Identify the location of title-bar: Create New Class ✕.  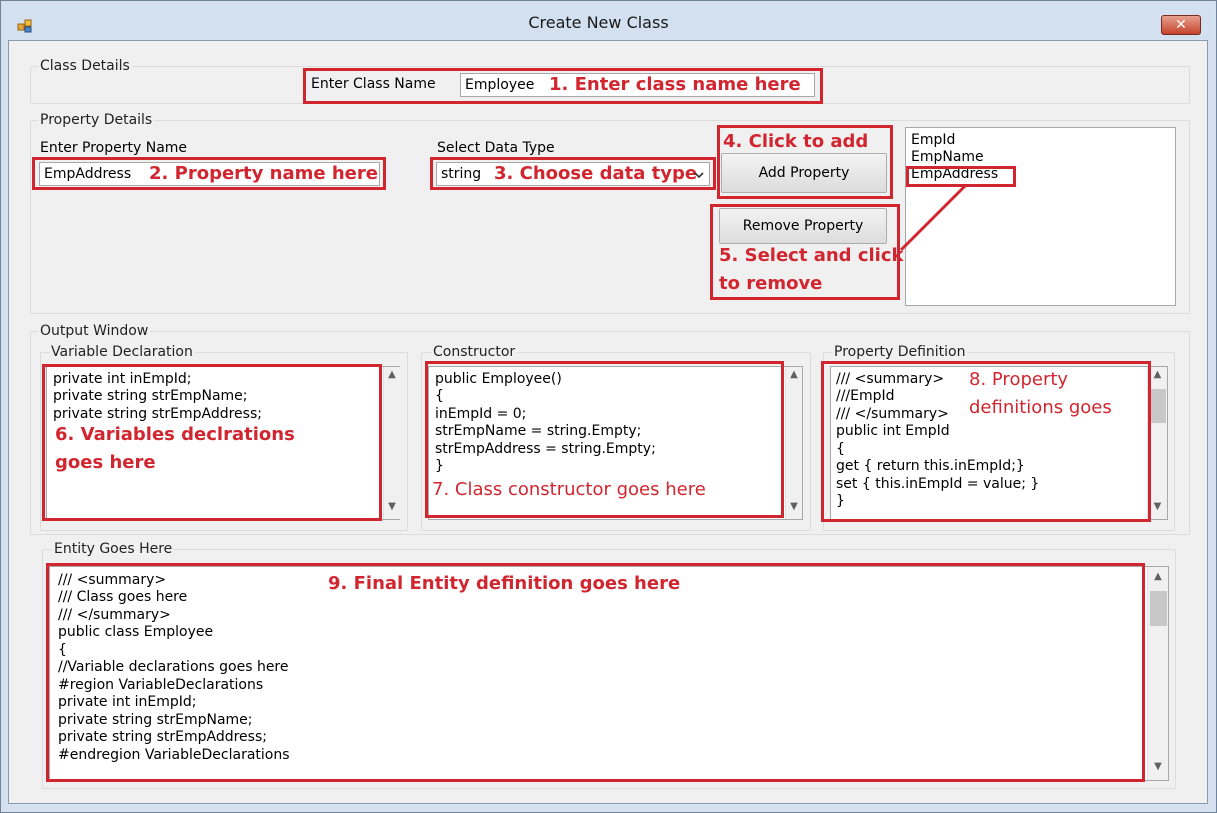
(607, 20).